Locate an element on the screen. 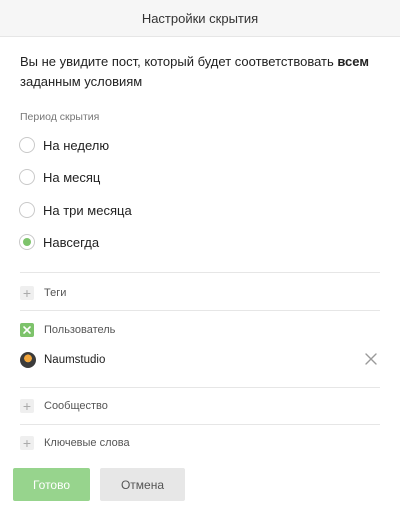 Image resolution: width=400 pixels, height=512 pixels. dialog-header: Настройки скрытия is located at coordinates (200, 18).